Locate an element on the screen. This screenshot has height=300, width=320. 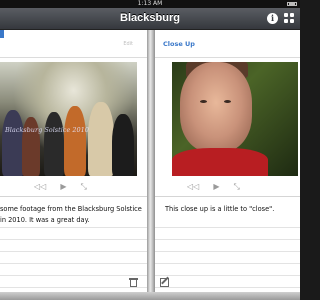
trash-icon is located at coordinates (133, 282).